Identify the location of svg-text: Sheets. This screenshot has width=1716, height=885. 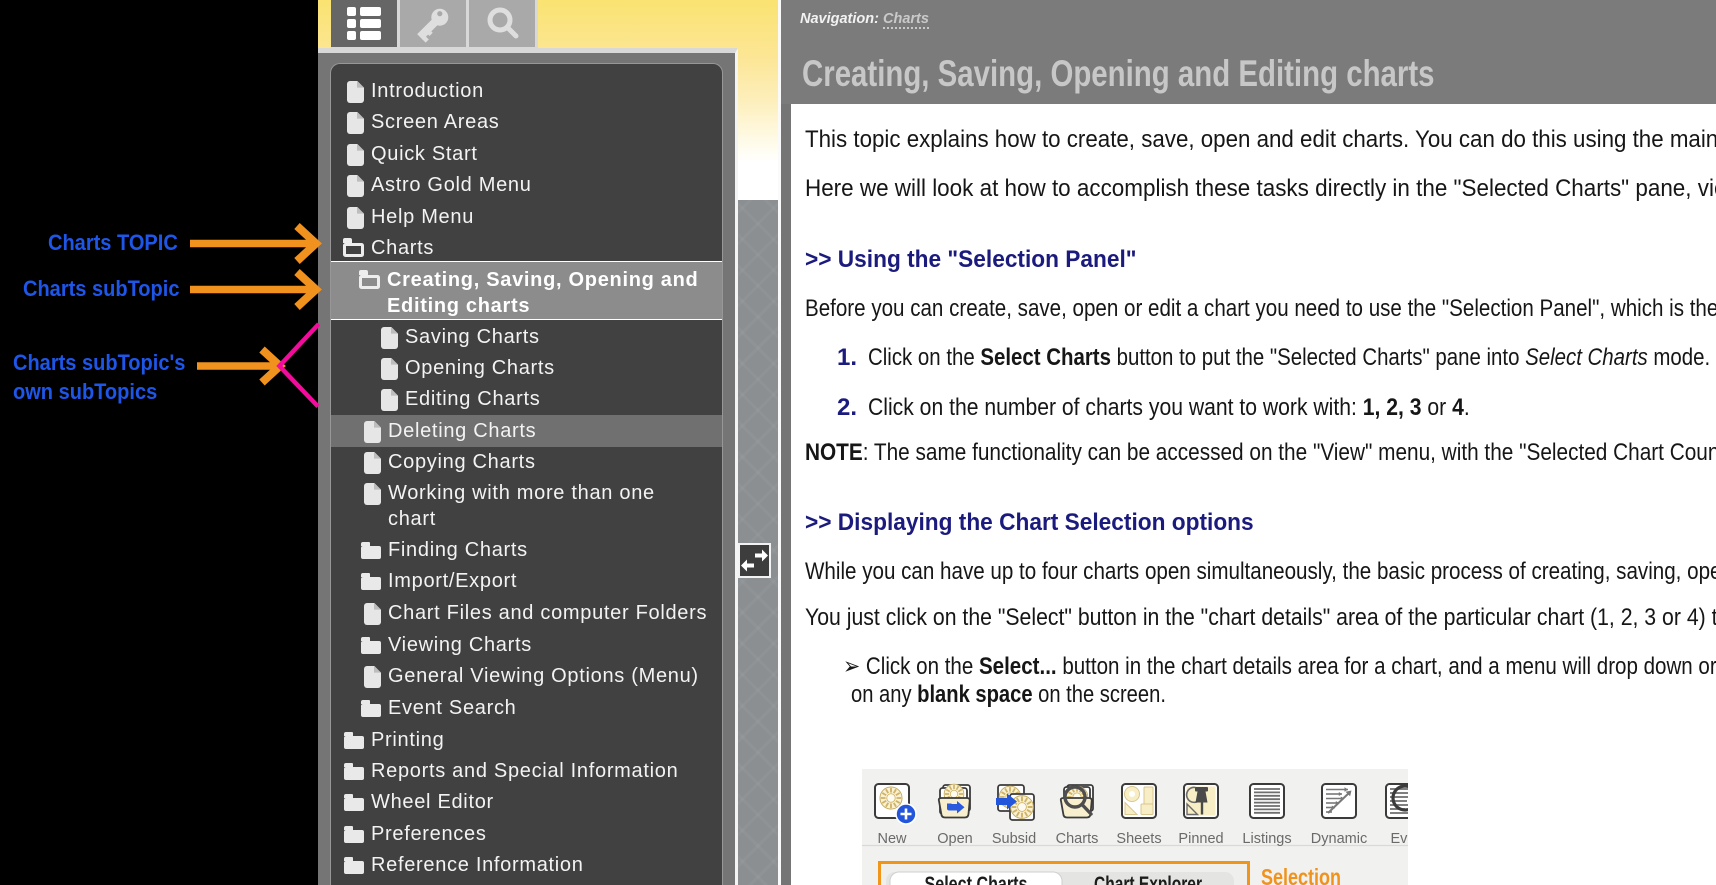
(1138, 839).